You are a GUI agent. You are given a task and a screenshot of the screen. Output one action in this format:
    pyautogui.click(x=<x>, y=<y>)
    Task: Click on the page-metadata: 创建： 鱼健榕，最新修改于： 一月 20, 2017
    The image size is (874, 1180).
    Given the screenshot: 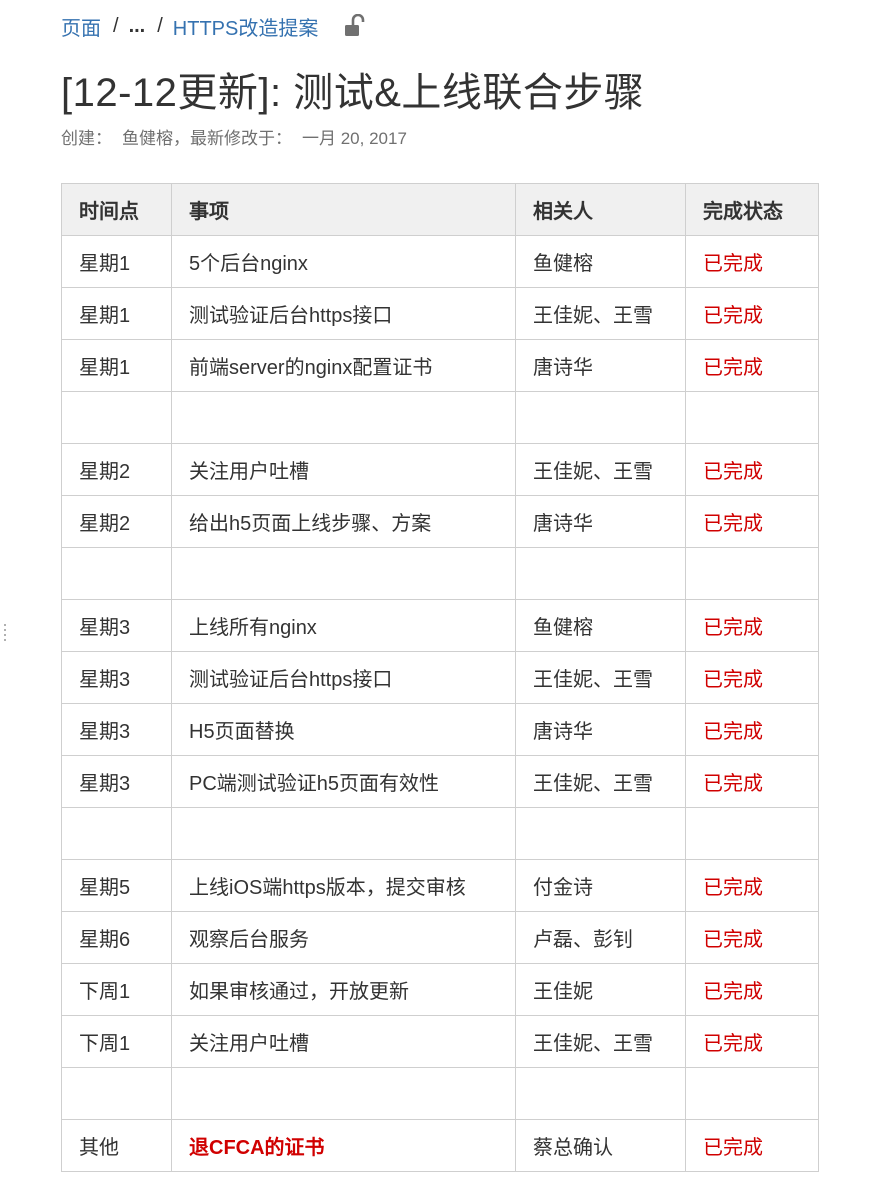 What is the action you would take?
    pyautogui.click(x=234, y=136)
    